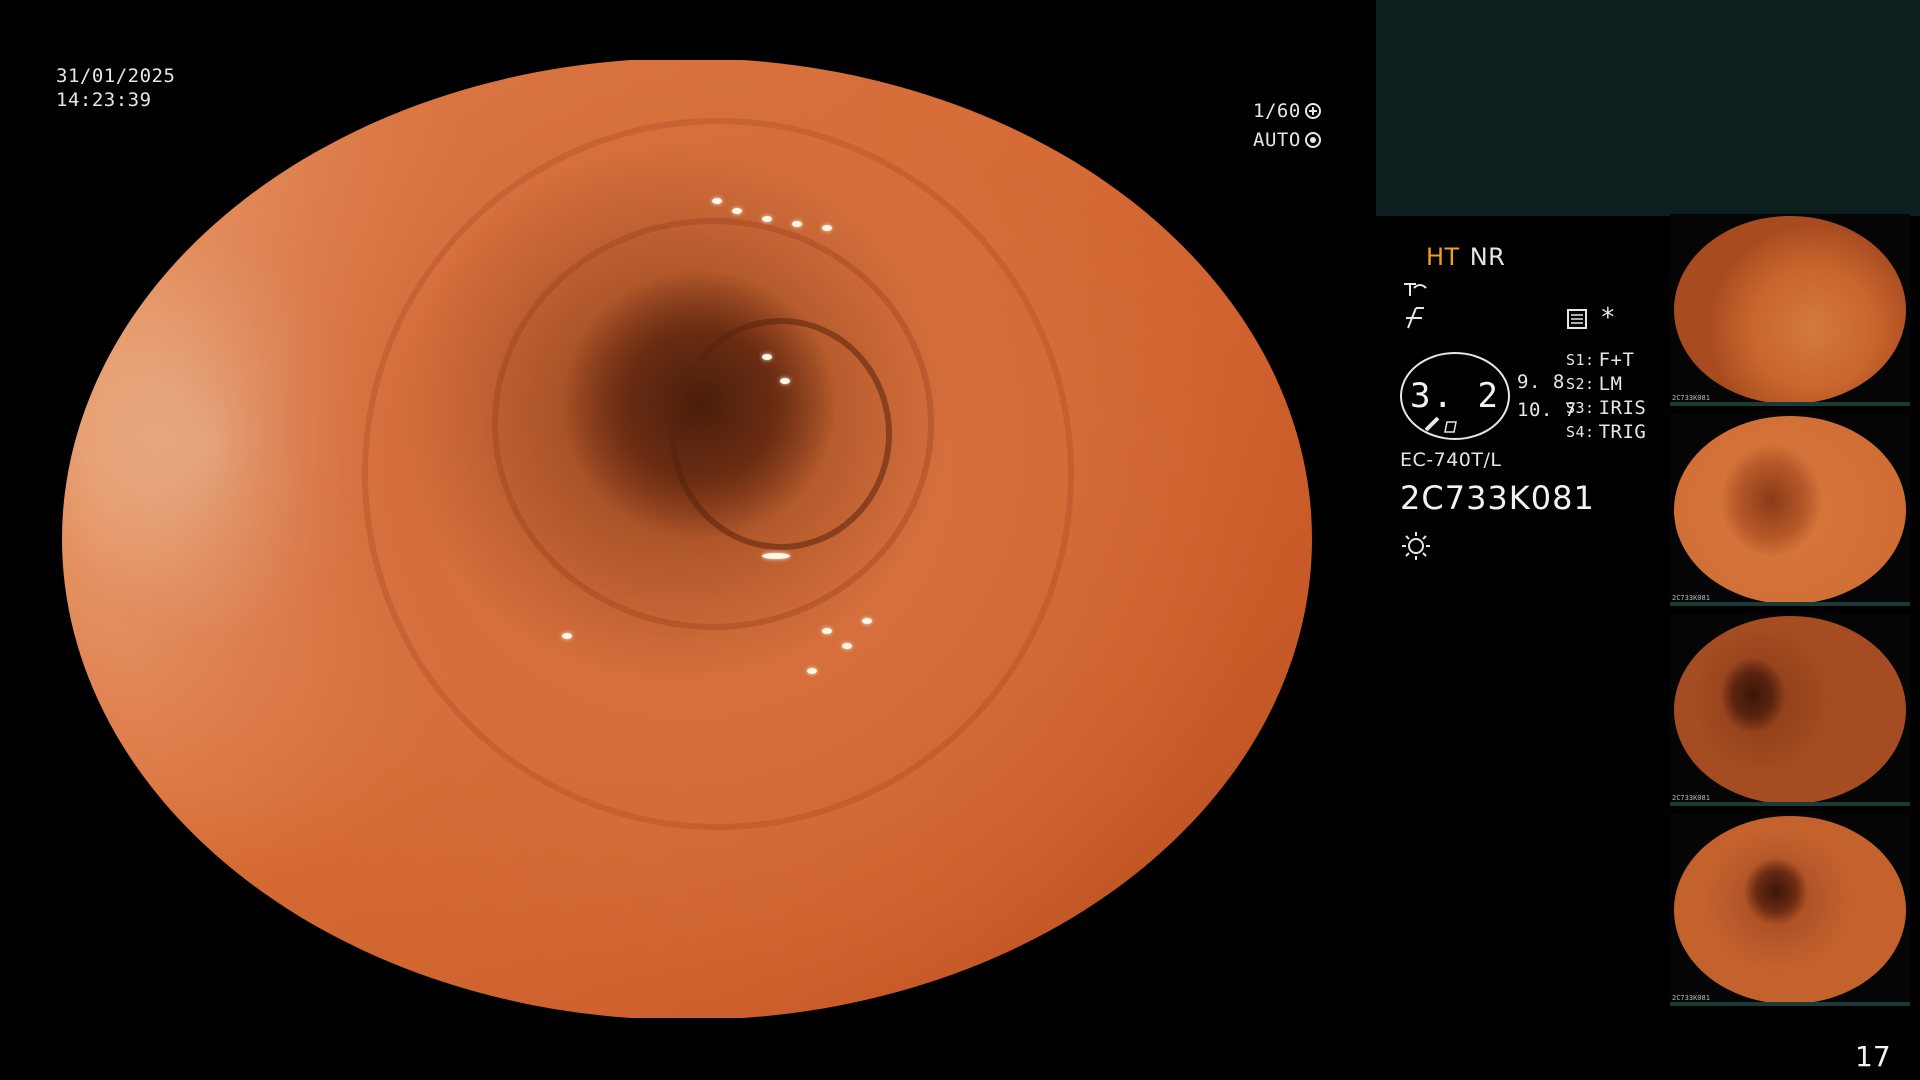 The image size is (1920, 1080). I want to click on view-mask-bottom, so click(685, 1049).